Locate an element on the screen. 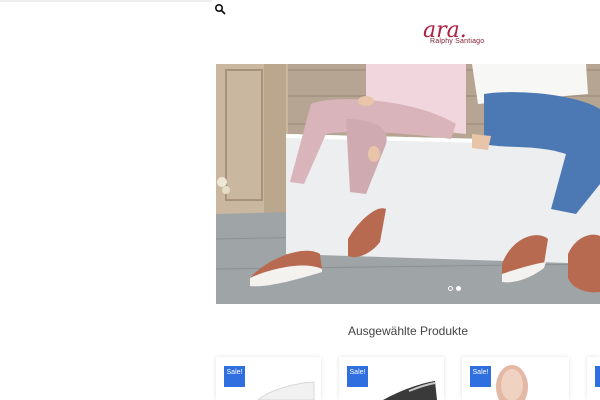 This screenshot has height=400, width=600. logo-subtitle: Ralphy Santiago is located at coordinates (457, 41).